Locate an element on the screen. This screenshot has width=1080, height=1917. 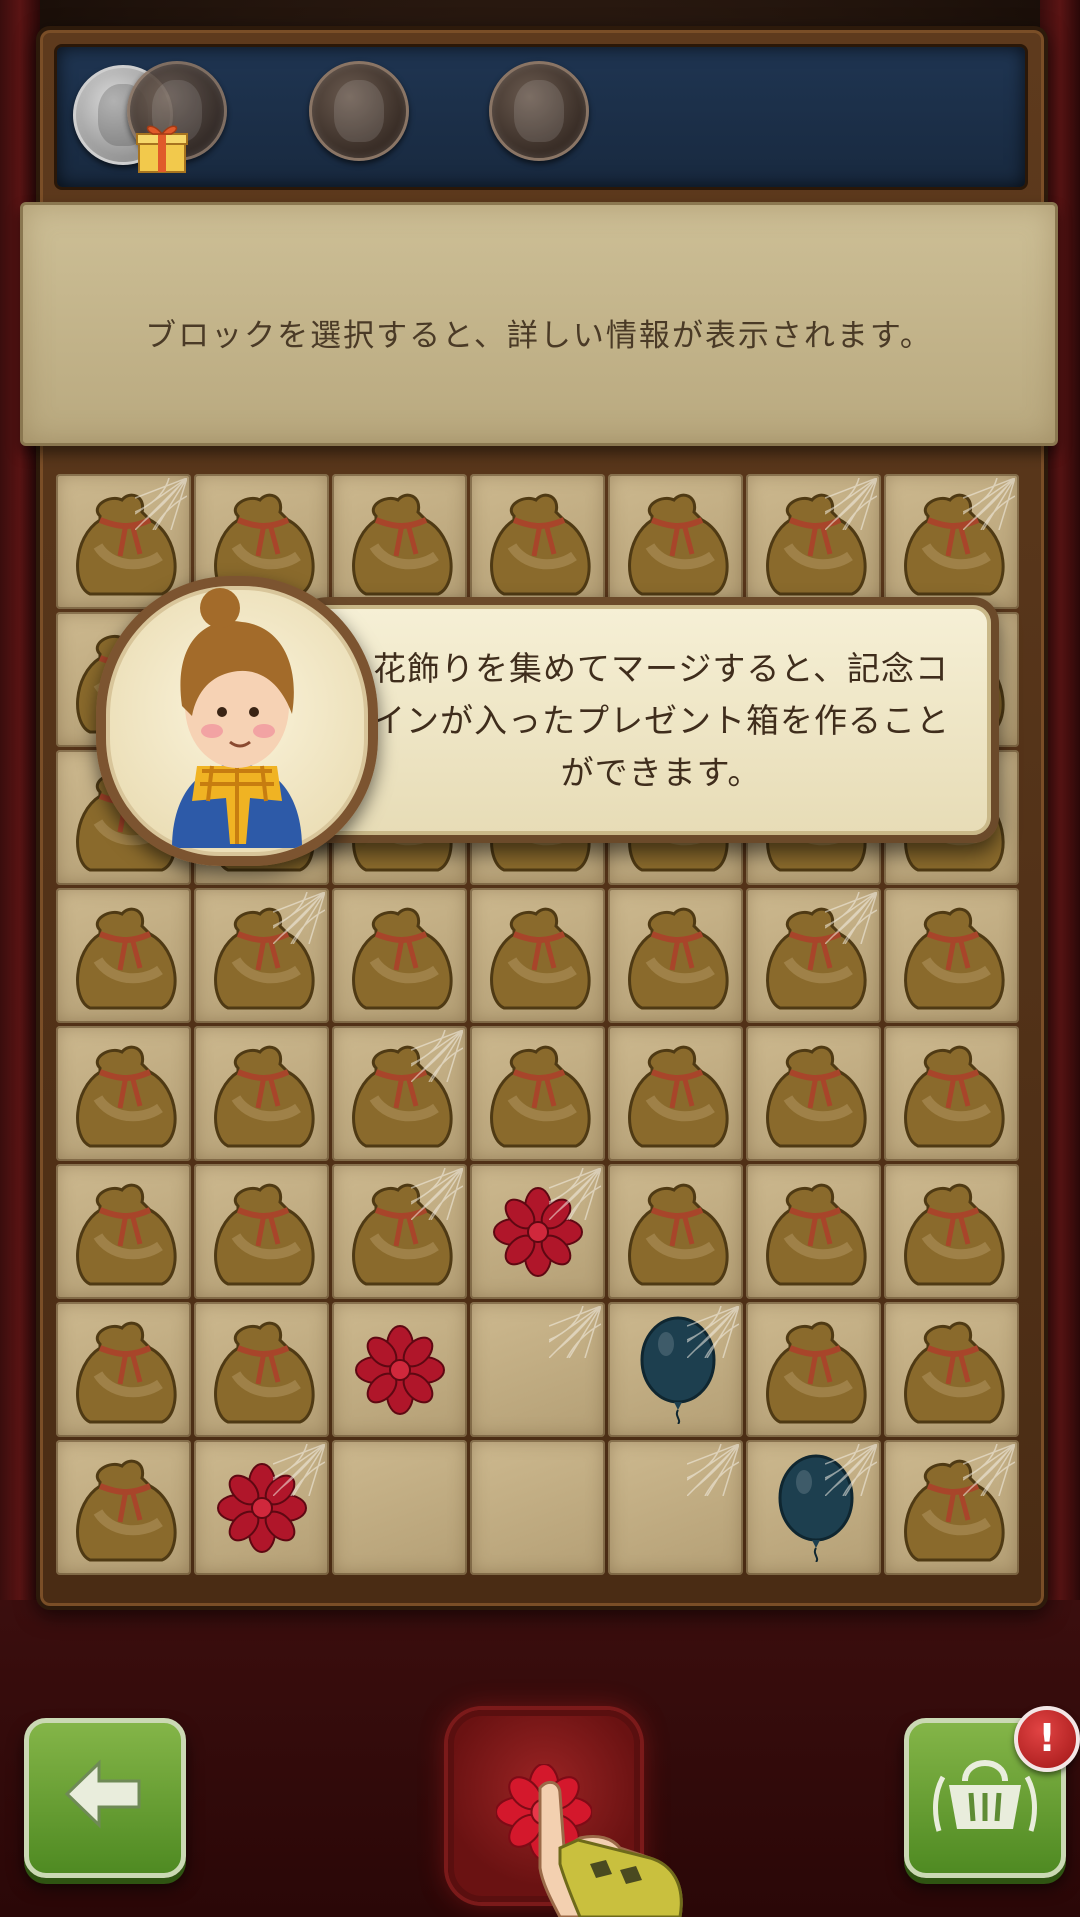
gift-box-icon is located at coordinates (162, 149).